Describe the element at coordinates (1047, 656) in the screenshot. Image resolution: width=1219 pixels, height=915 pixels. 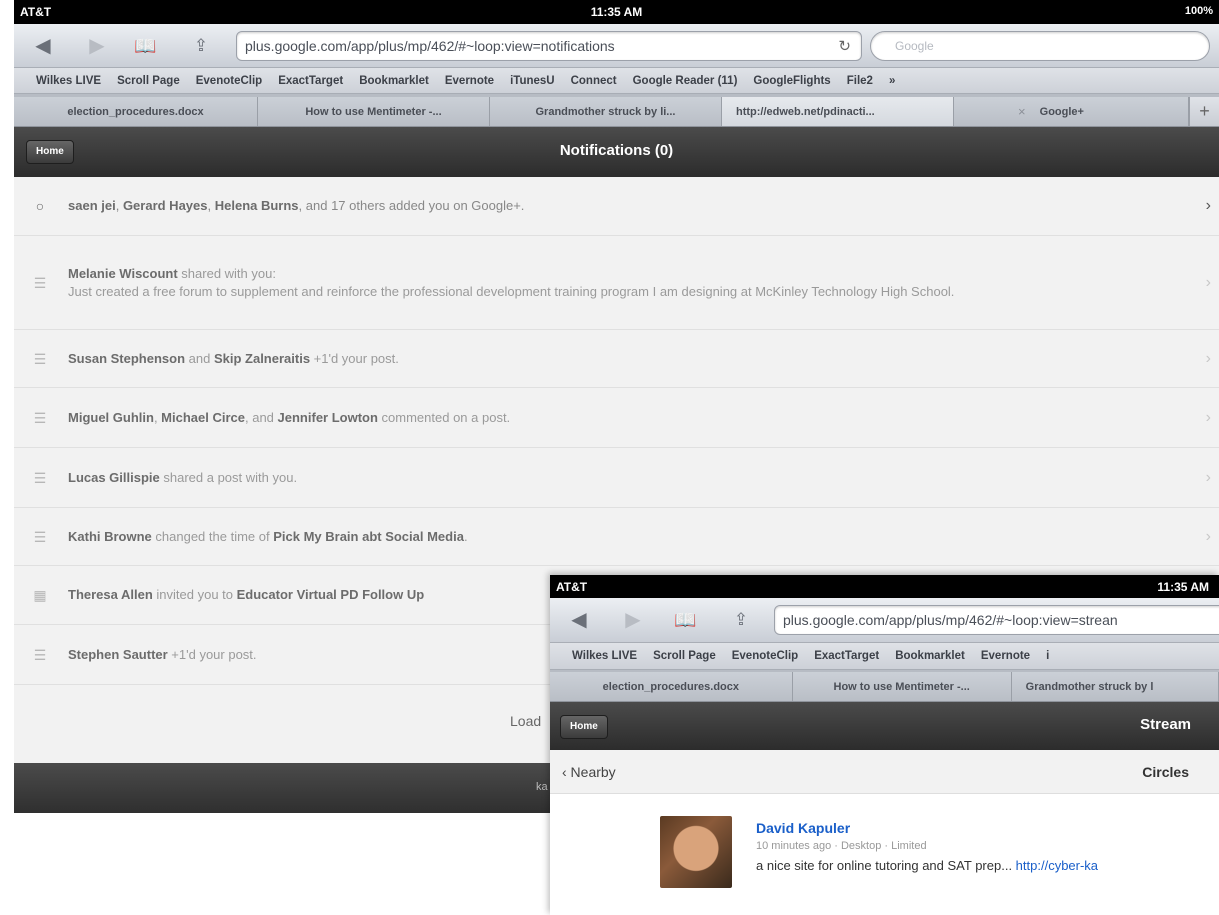
I see `bookmark-item: i` at that location.